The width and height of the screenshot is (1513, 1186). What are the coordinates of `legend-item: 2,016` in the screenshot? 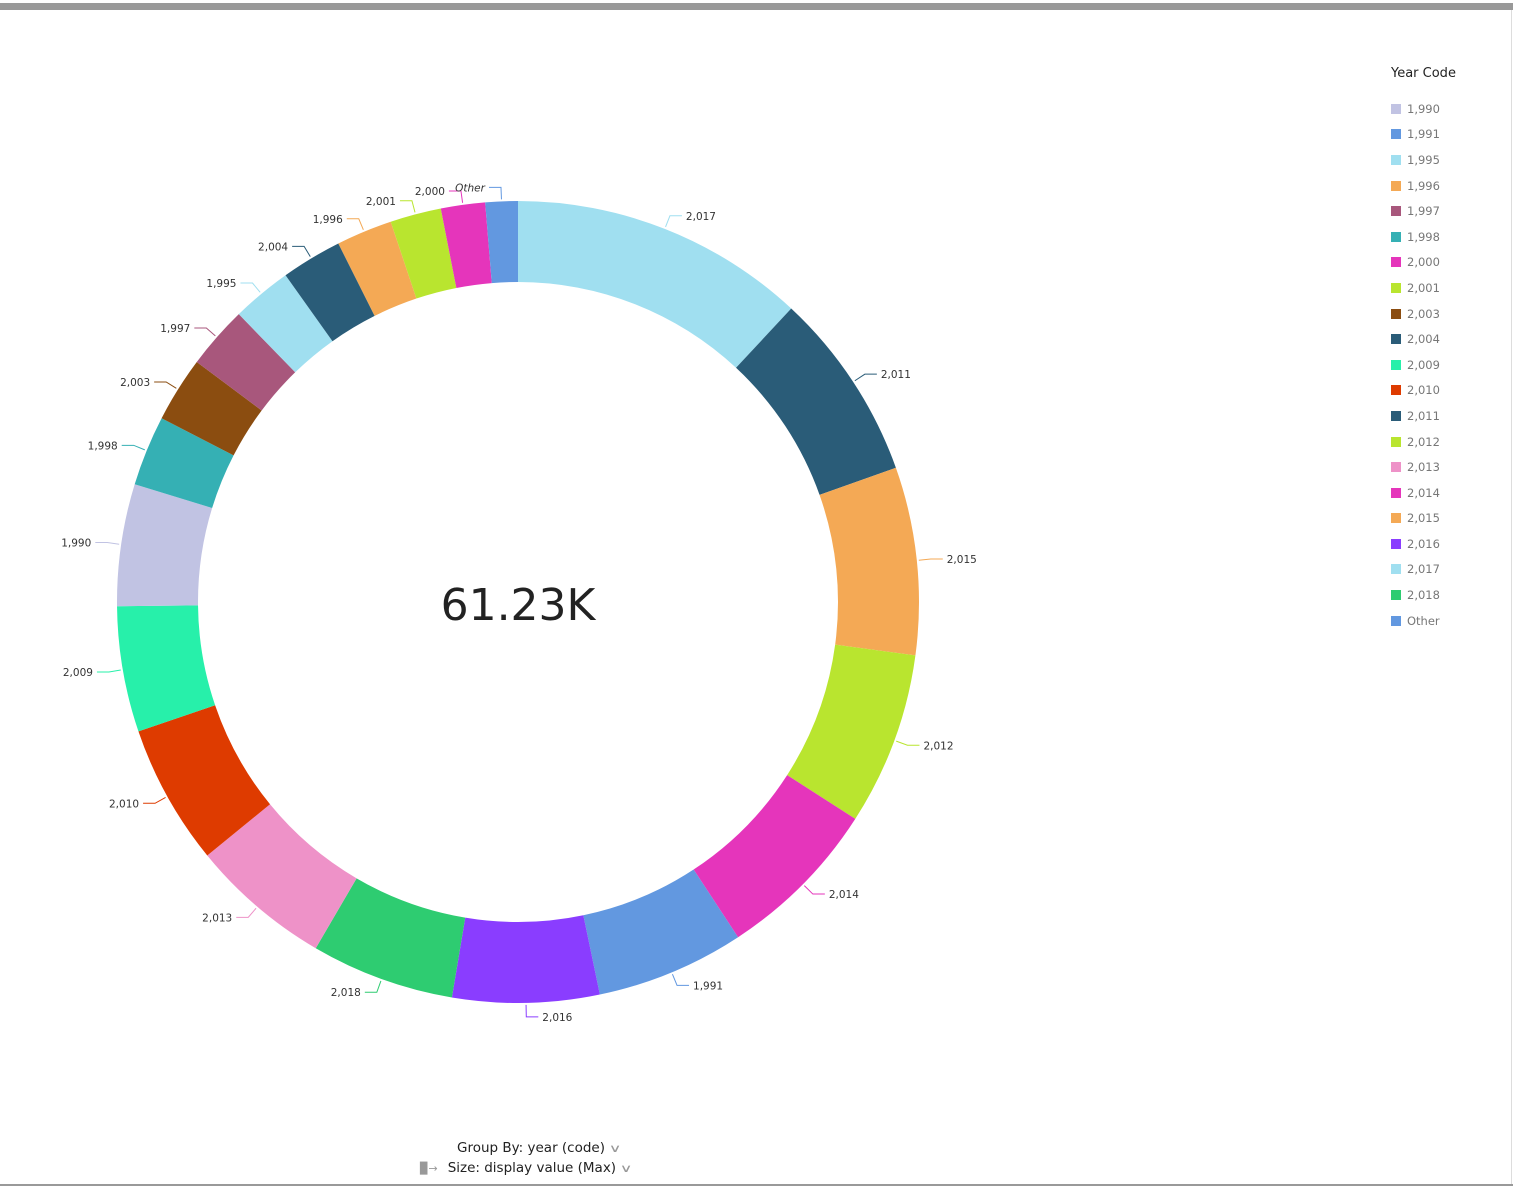 It's located at (1423, 544).